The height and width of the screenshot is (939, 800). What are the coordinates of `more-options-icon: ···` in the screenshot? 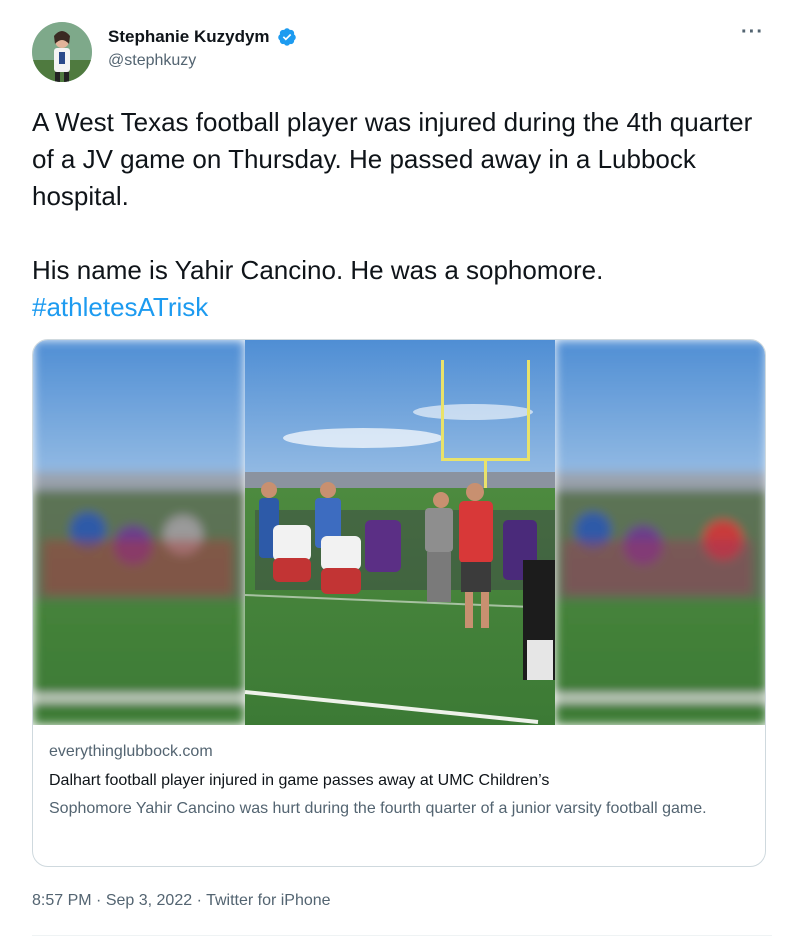 It's located at (752, 32).